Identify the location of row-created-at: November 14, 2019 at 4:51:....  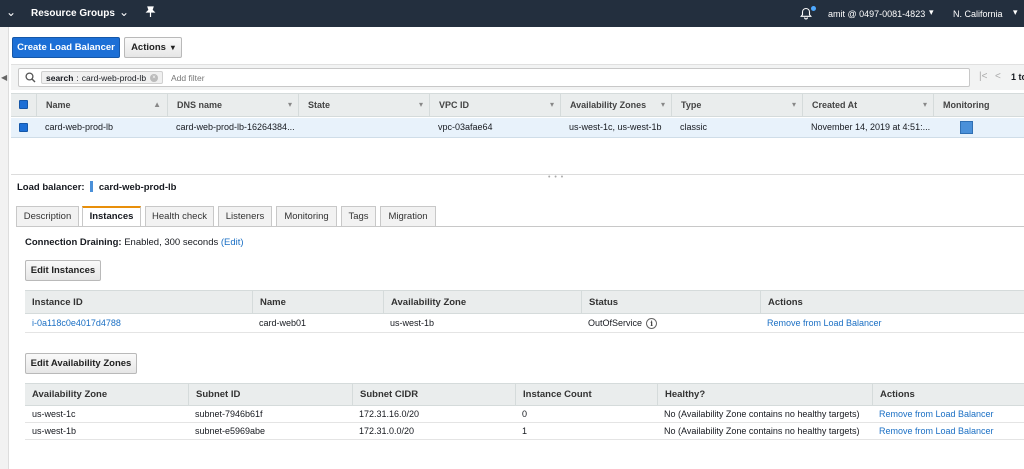
(871, 127).